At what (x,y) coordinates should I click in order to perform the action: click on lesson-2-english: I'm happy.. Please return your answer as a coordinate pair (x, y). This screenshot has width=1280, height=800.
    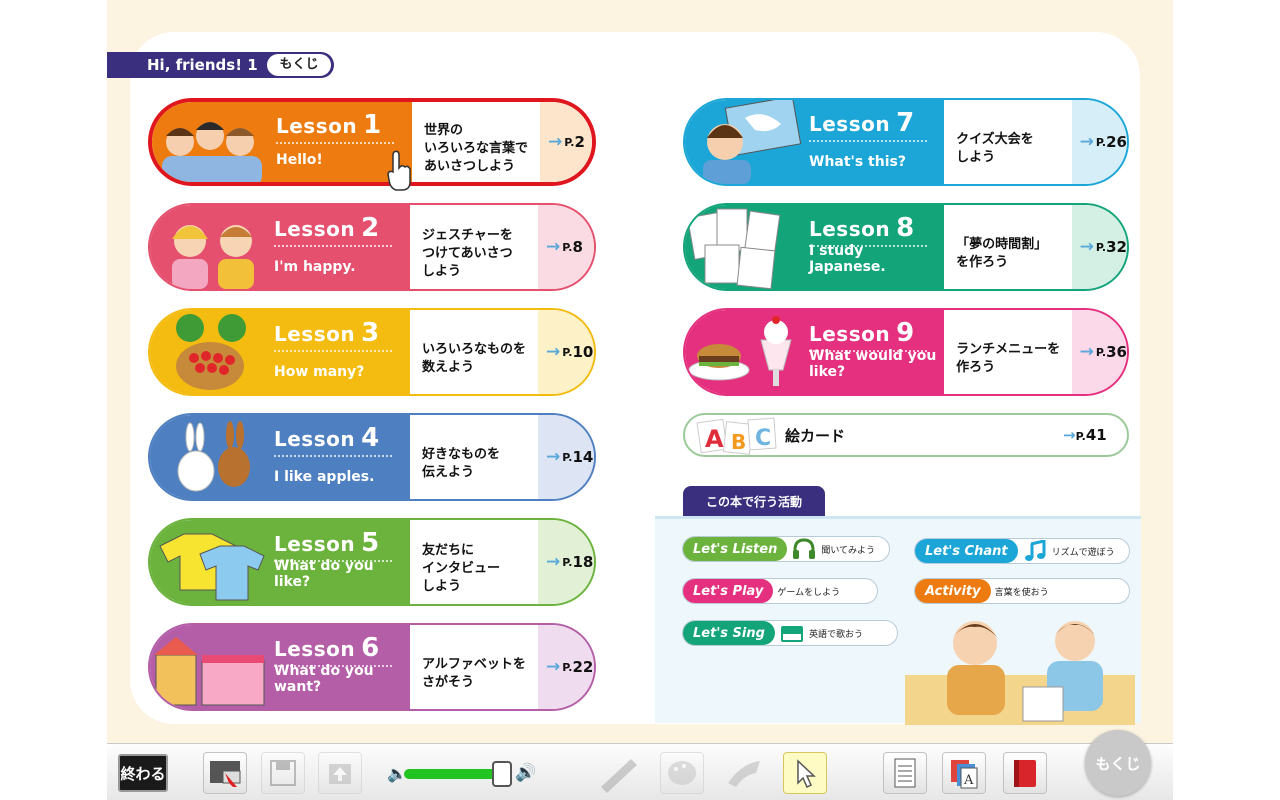
    Looking at the image, I should click on (315, 267).